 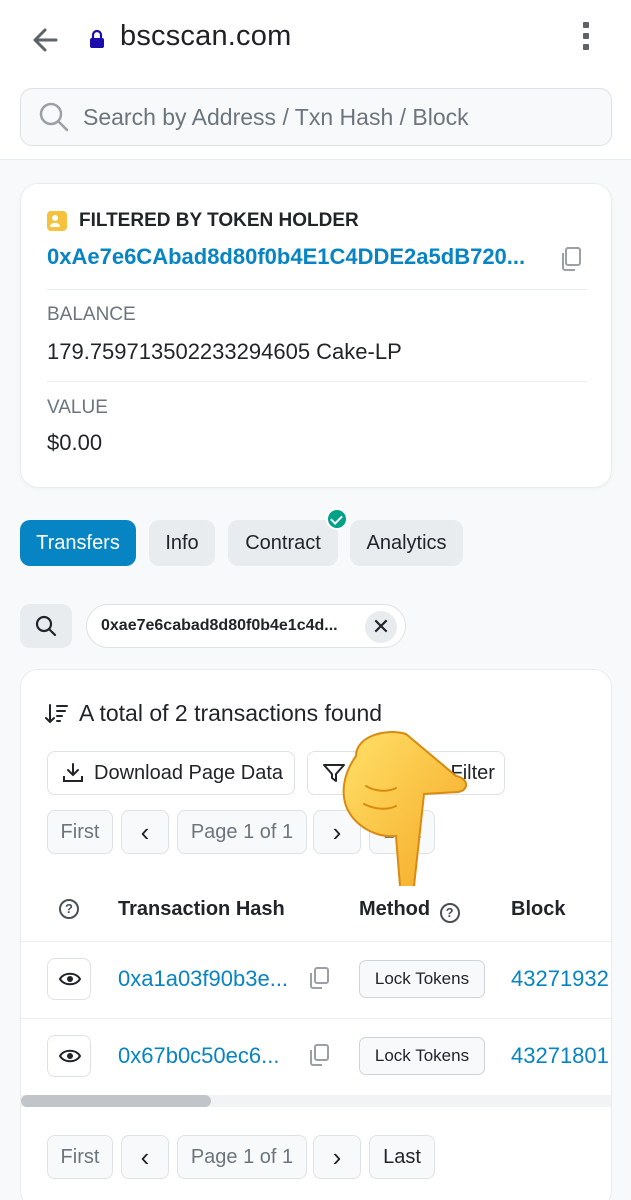 I want to click on column-block: Block, so click(x=538, y=909).